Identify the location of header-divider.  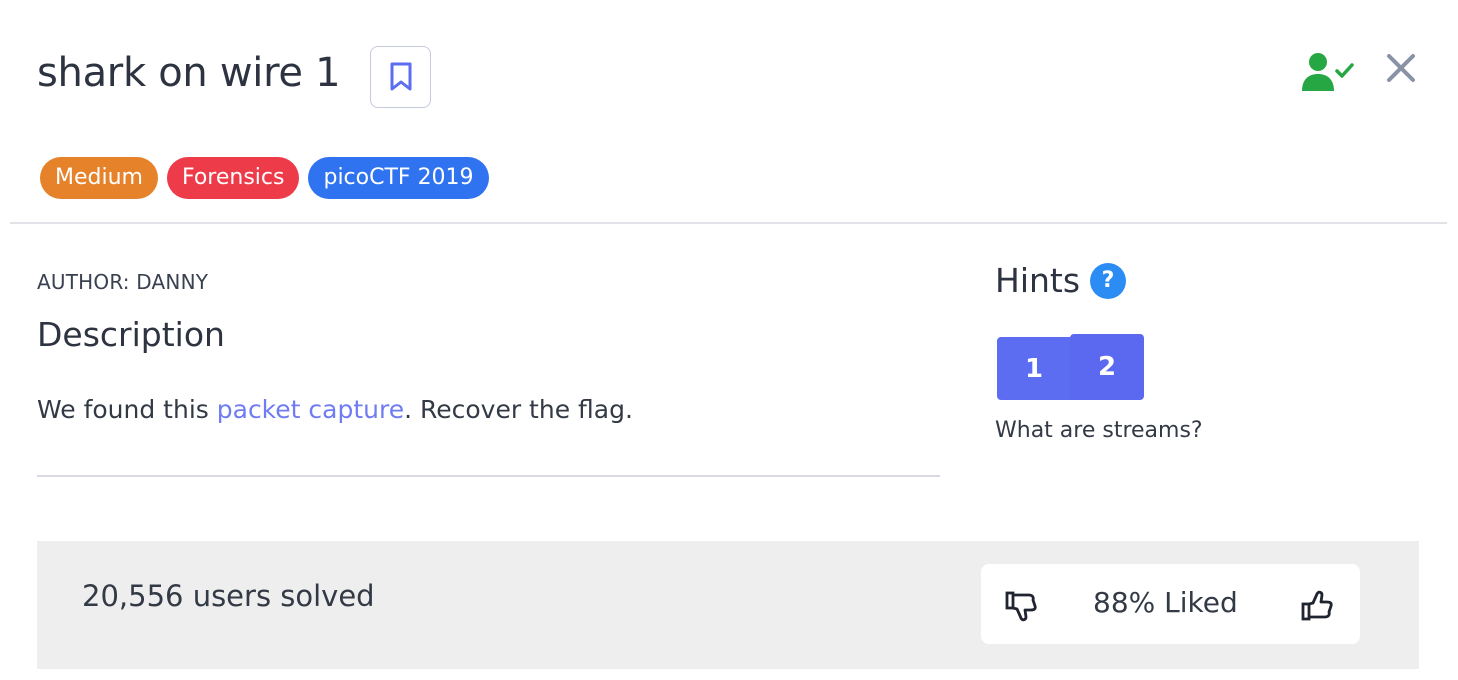
(728, 223).